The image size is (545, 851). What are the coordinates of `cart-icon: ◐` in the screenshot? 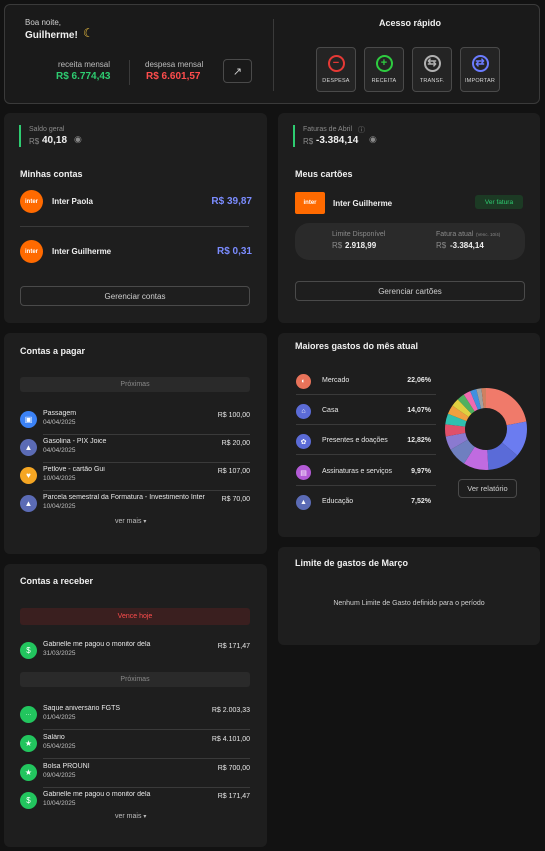 It's located at (303, 381).